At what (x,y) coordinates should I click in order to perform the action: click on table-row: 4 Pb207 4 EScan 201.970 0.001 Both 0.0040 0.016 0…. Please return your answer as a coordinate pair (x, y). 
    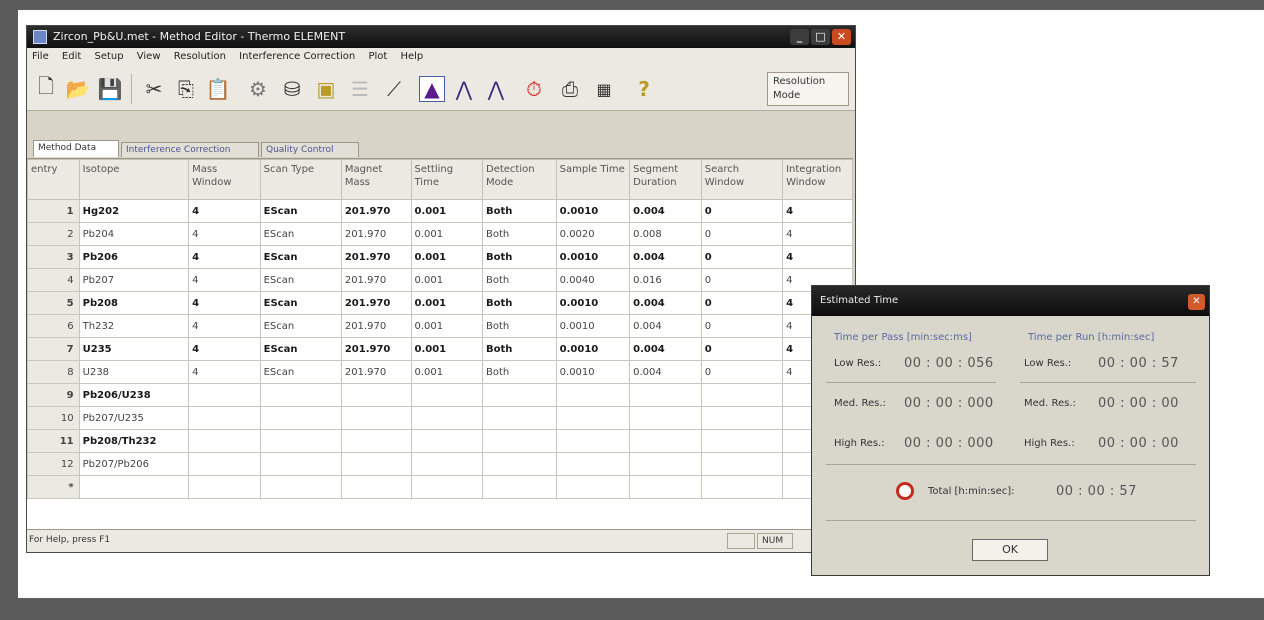
    Looking at the image, I should click on (440, 280).